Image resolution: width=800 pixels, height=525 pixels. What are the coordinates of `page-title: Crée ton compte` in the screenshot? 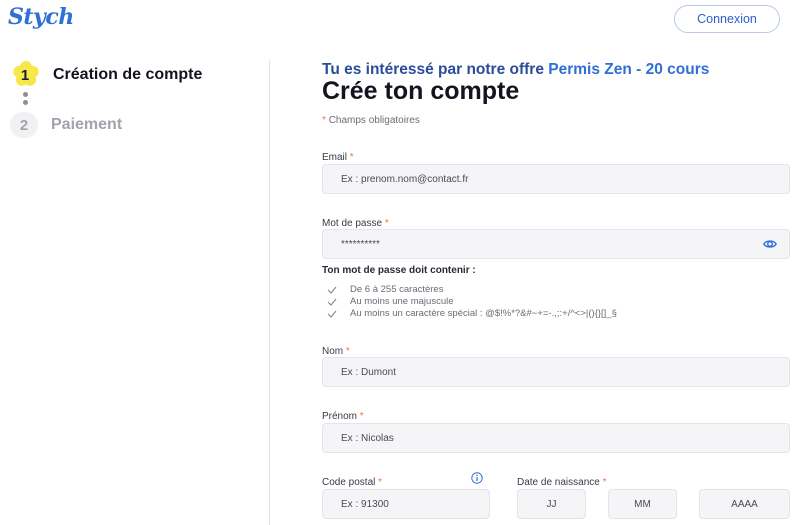 It's located at (421, 91).